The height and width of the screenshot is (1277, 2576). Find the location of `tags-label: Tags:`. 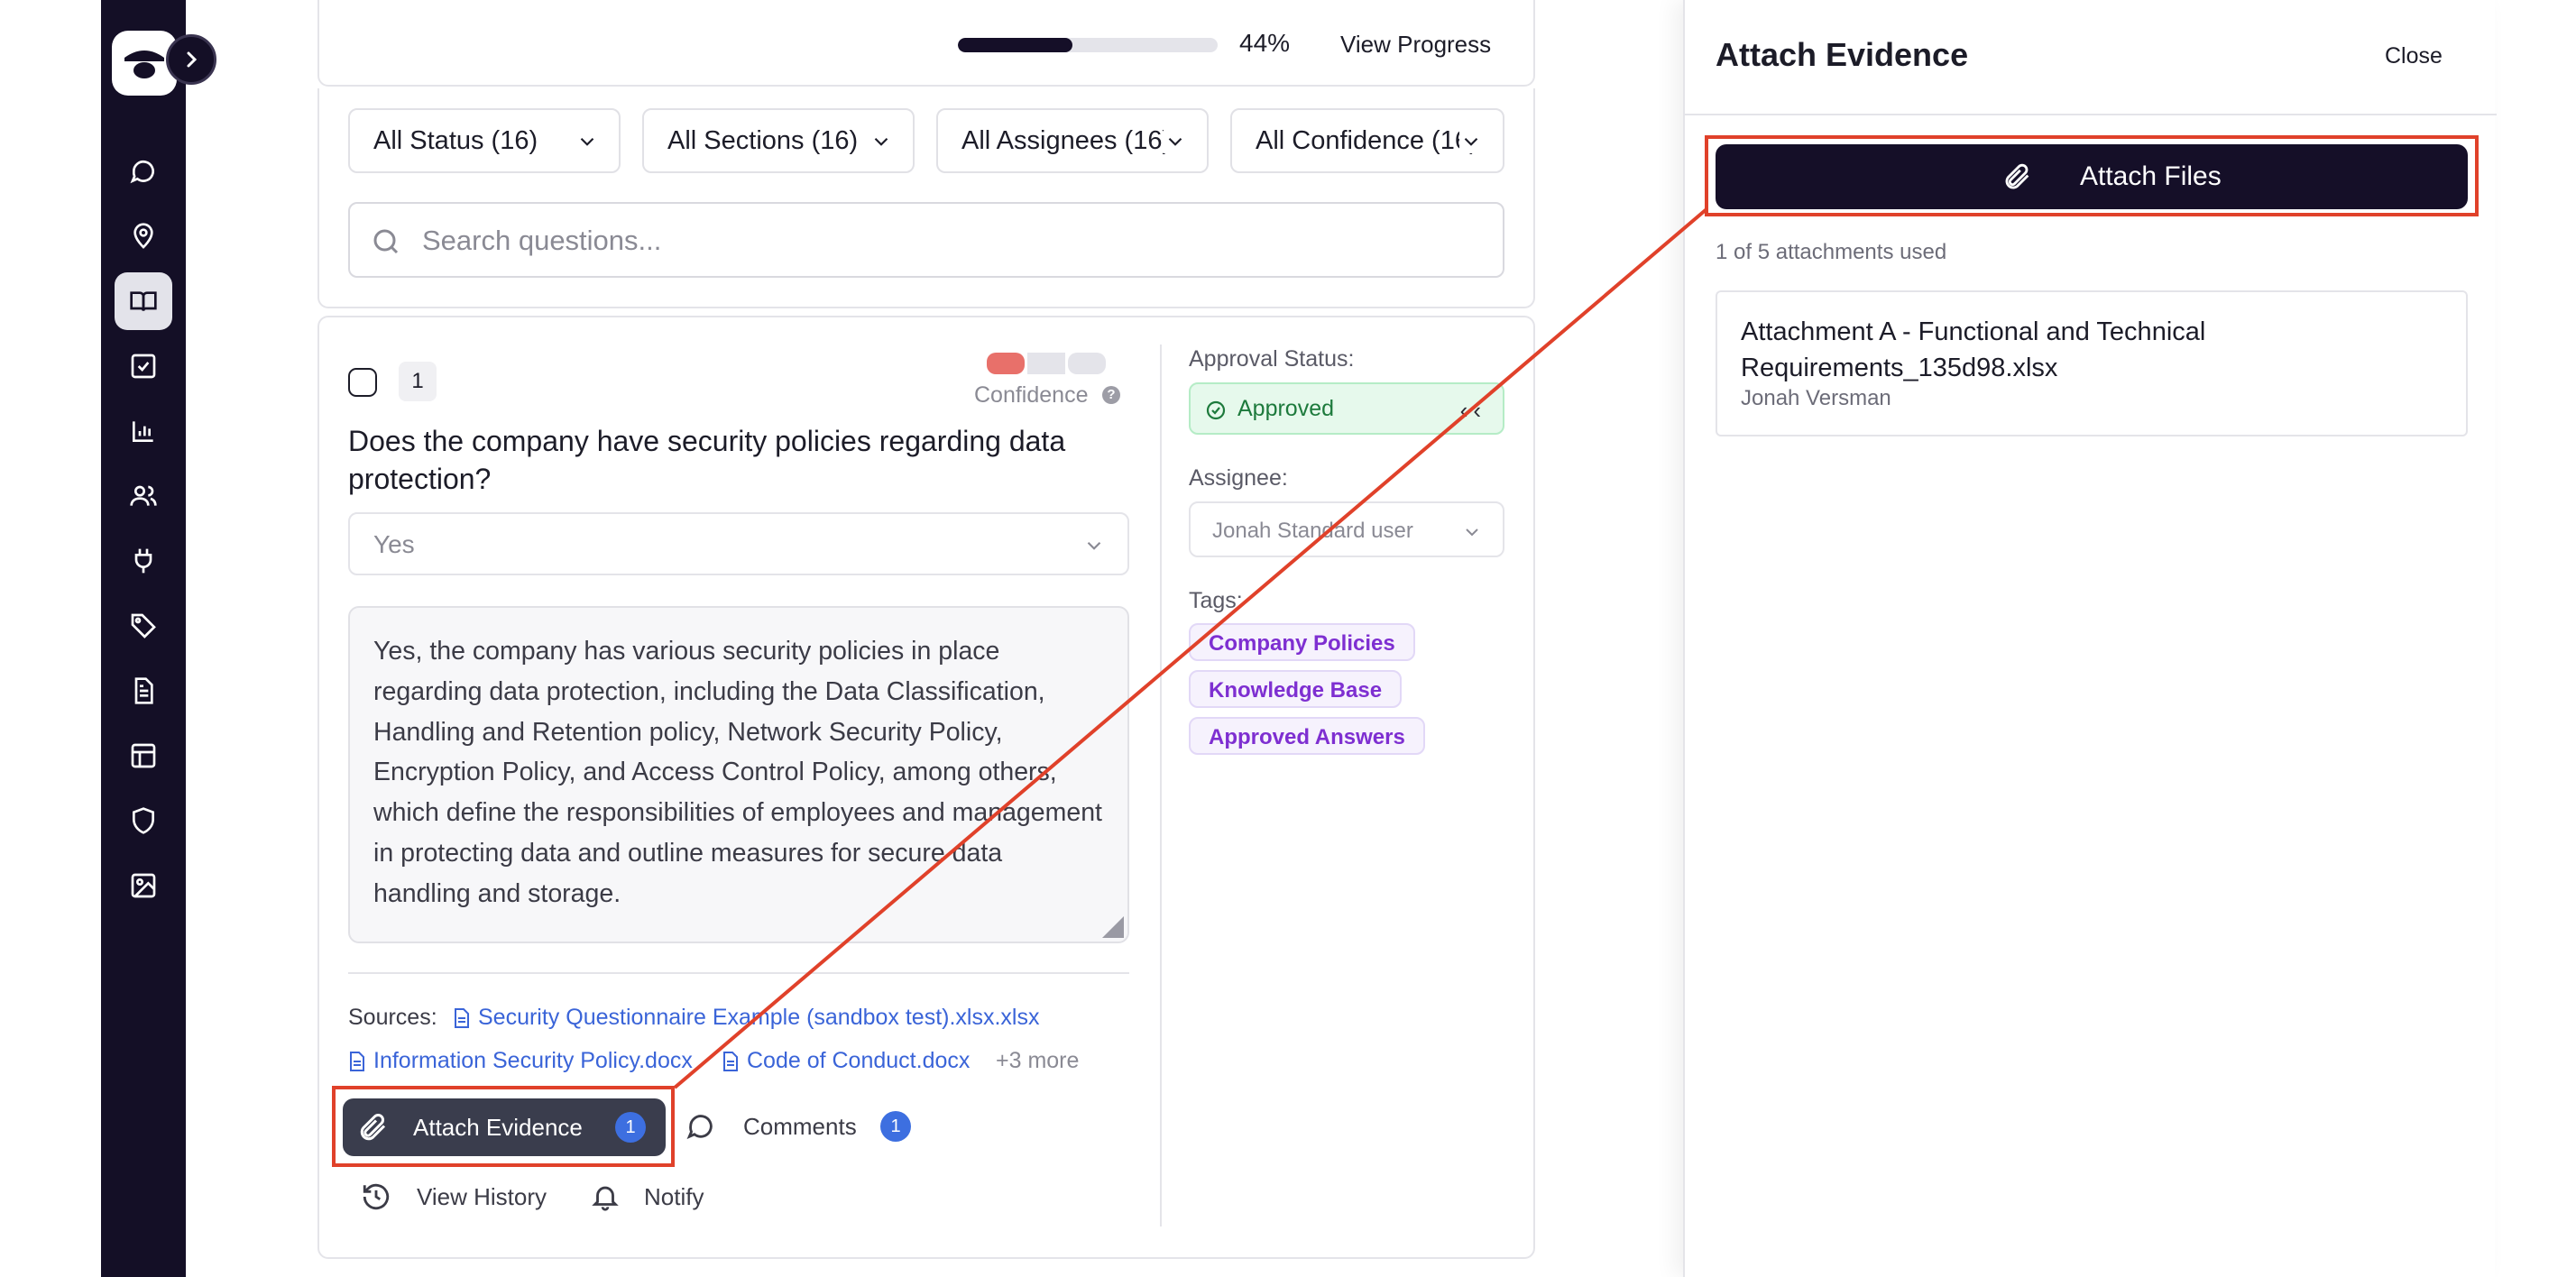

tags-label: Tags: is located at coordinates (1216, 600).